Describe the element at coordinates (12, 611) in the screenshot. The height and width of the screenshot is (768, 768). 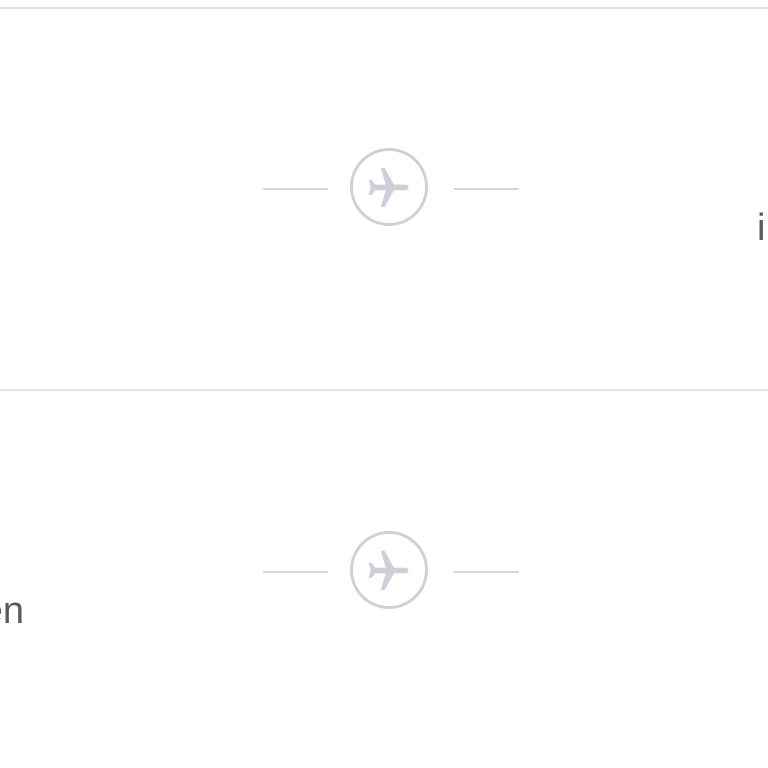
I see `origin-text: en` at that location.